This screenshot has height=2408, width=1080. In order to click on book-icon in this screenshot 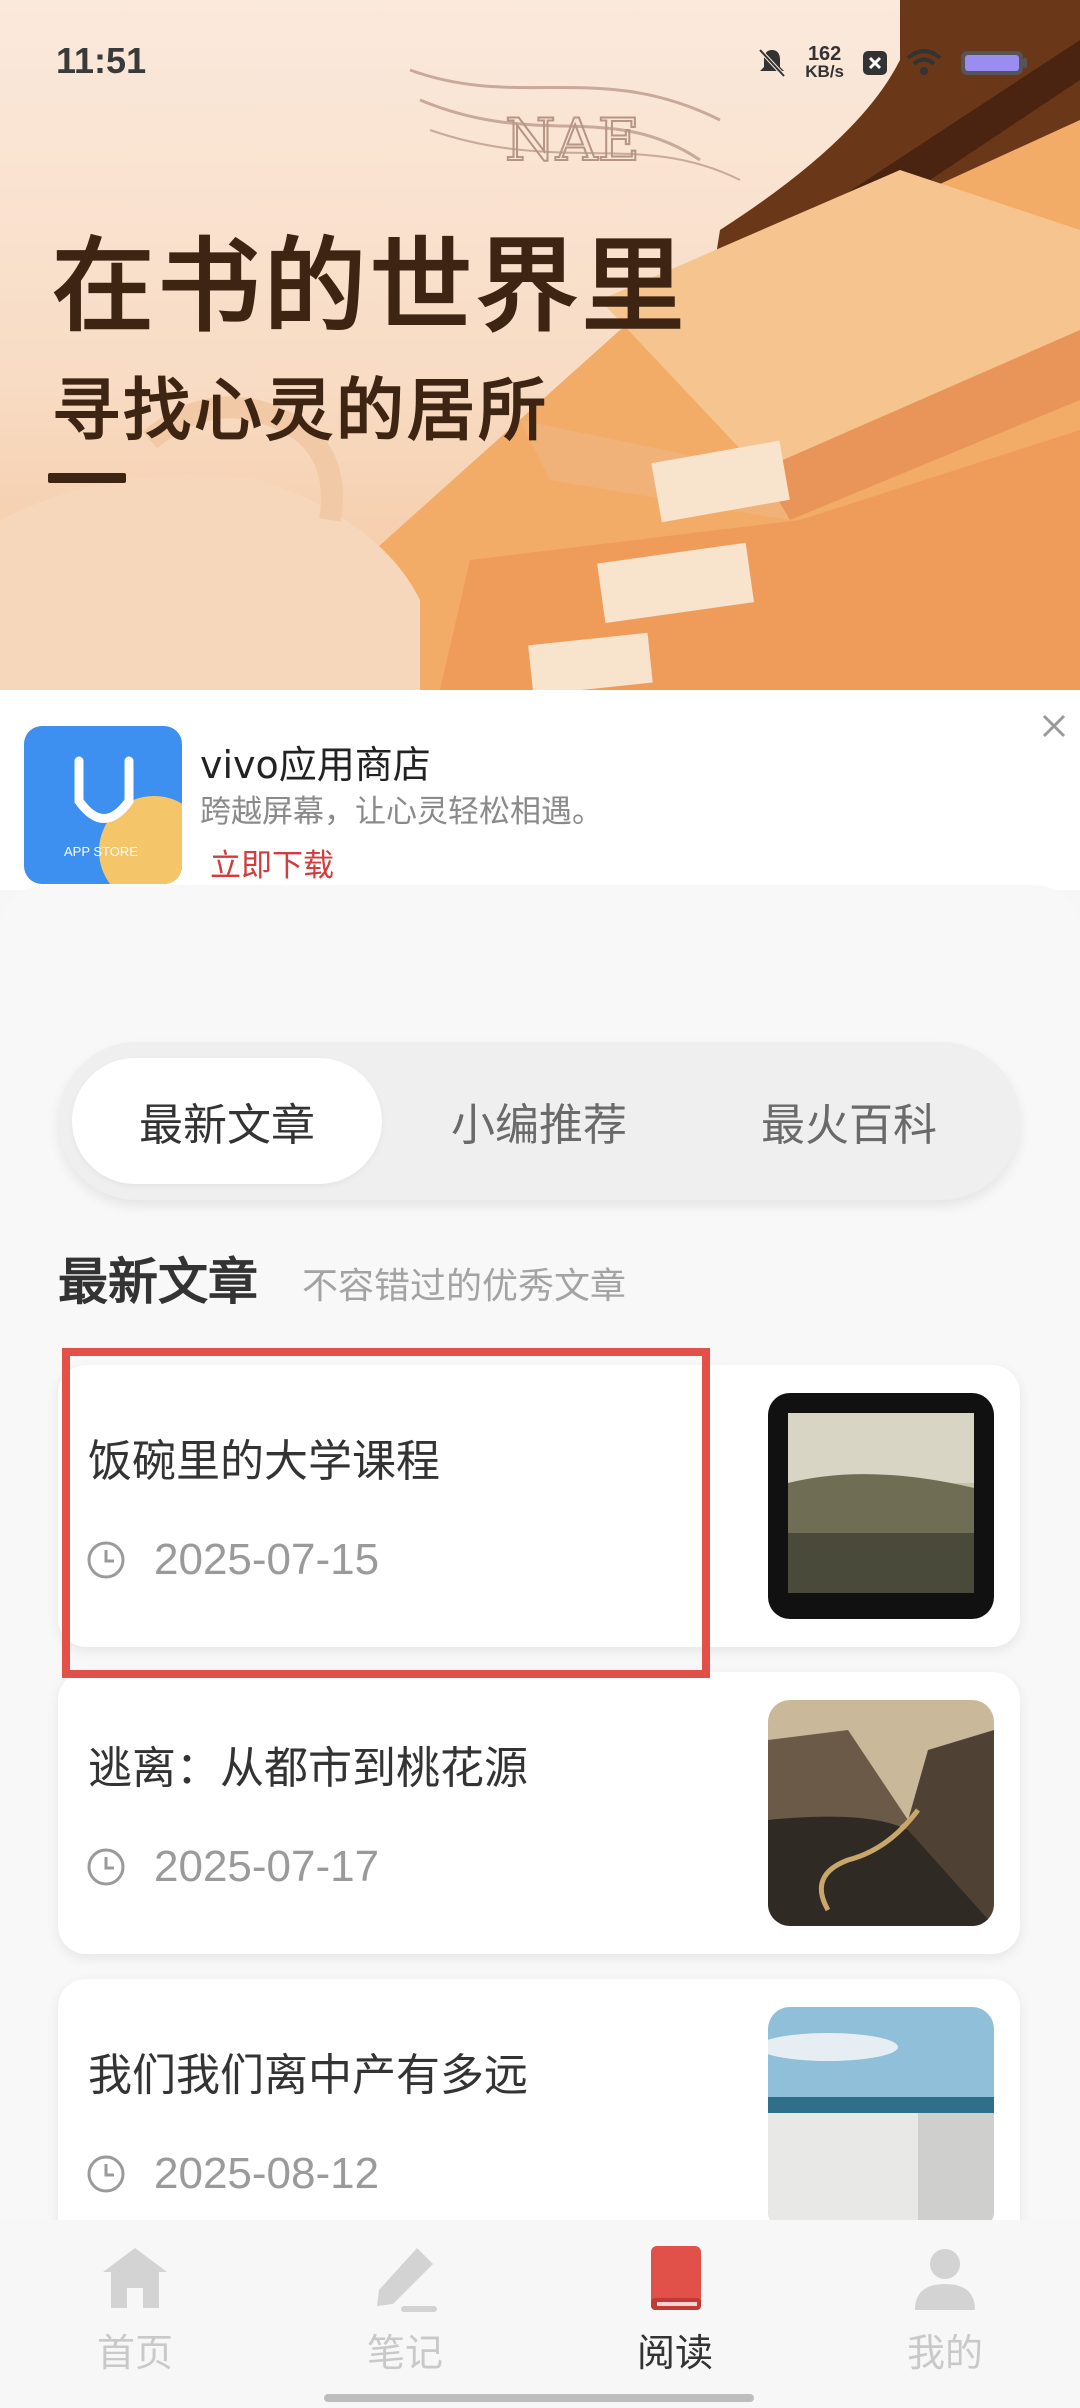, I will do `click(676, 2278)`.